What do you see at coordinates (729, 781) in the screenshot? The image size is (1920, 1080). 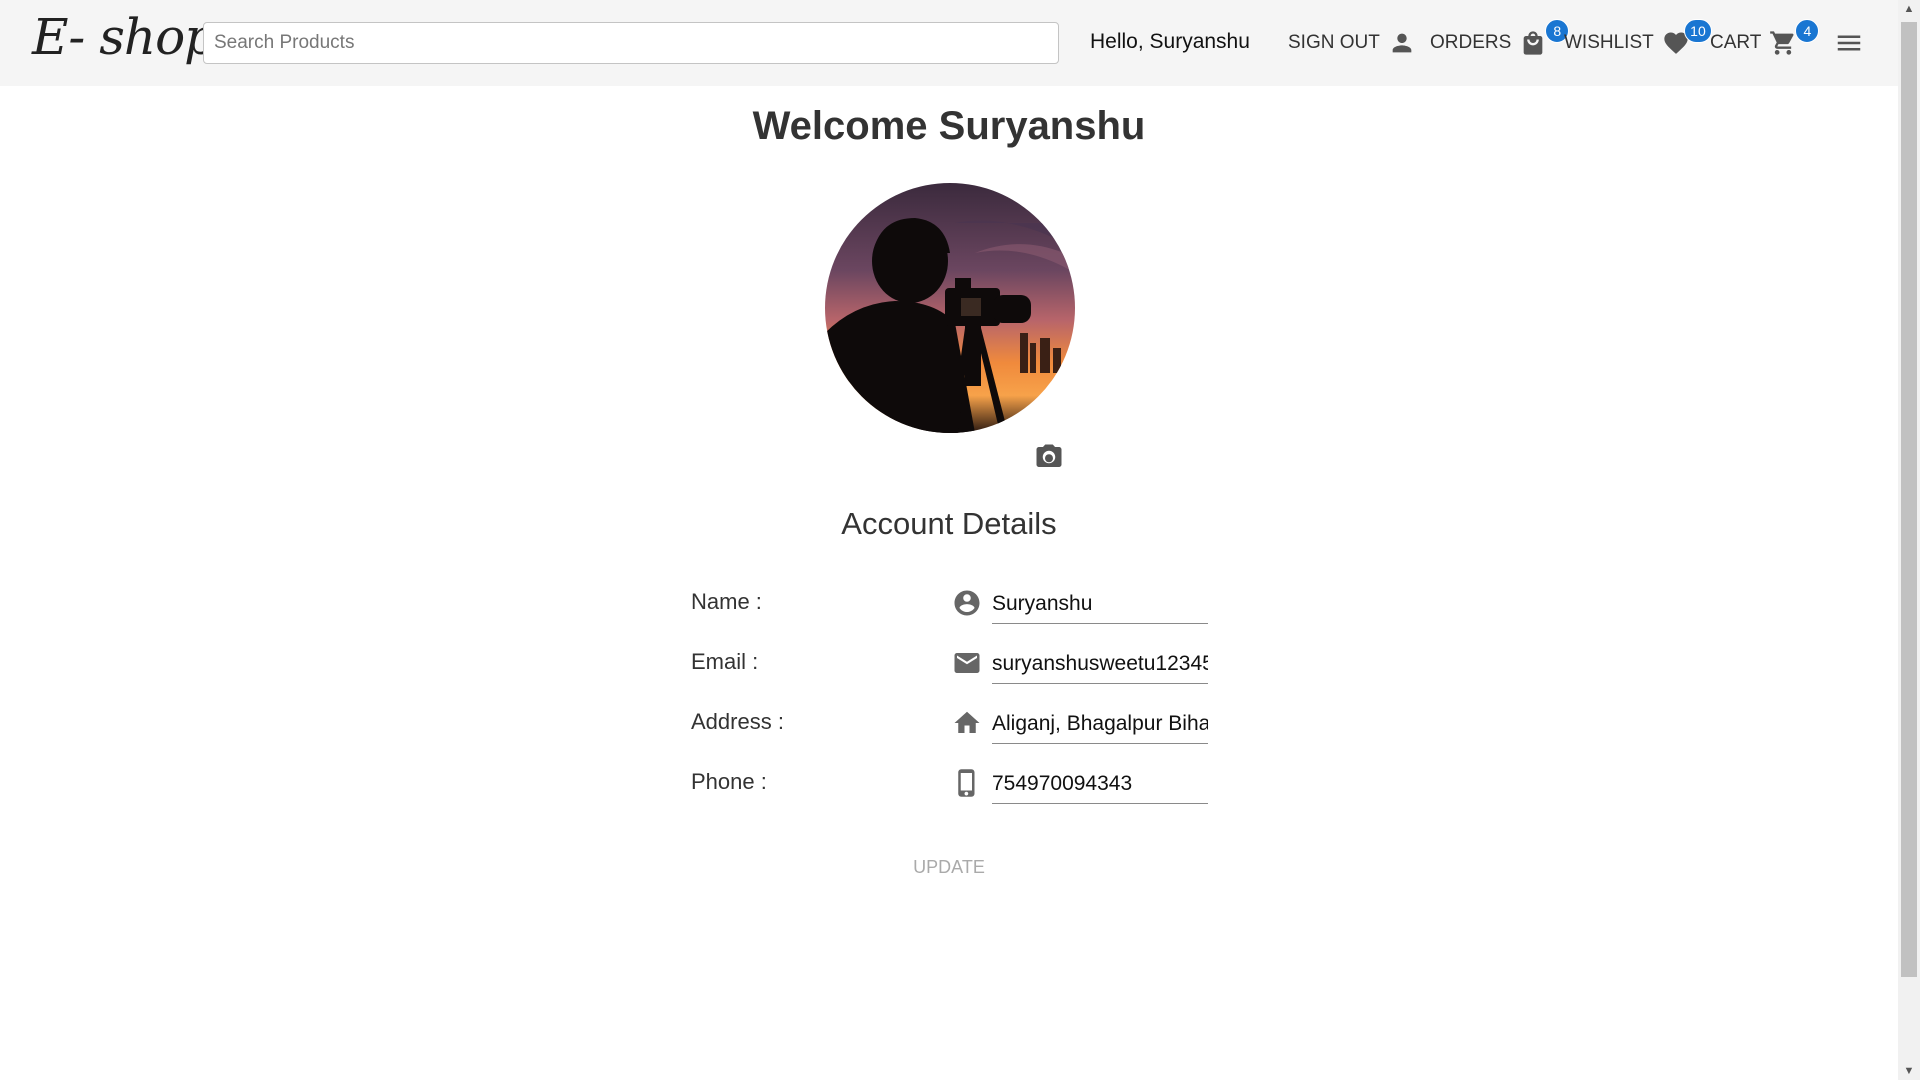 I see `phone-label: Phone :` at bounding box center [729, 781].